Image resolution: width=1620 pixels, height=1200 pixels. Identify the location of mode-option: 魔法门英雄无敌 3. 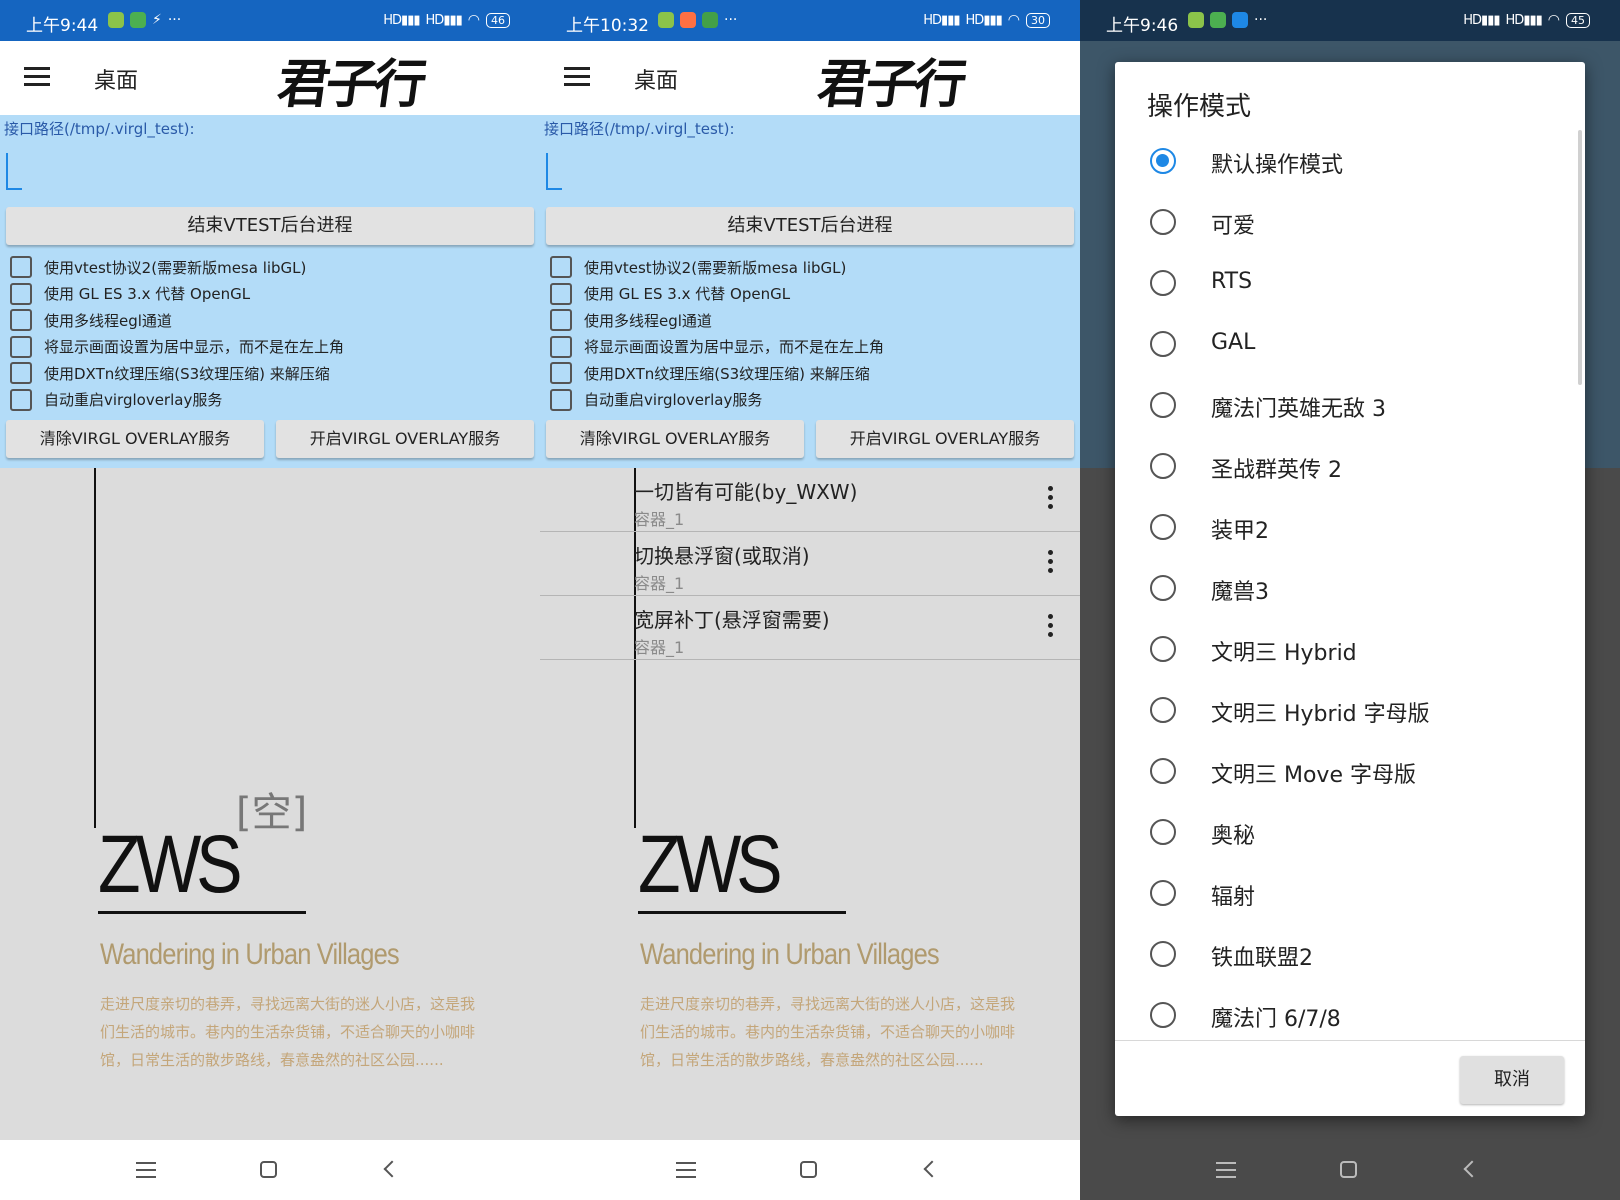
(1350, 405).